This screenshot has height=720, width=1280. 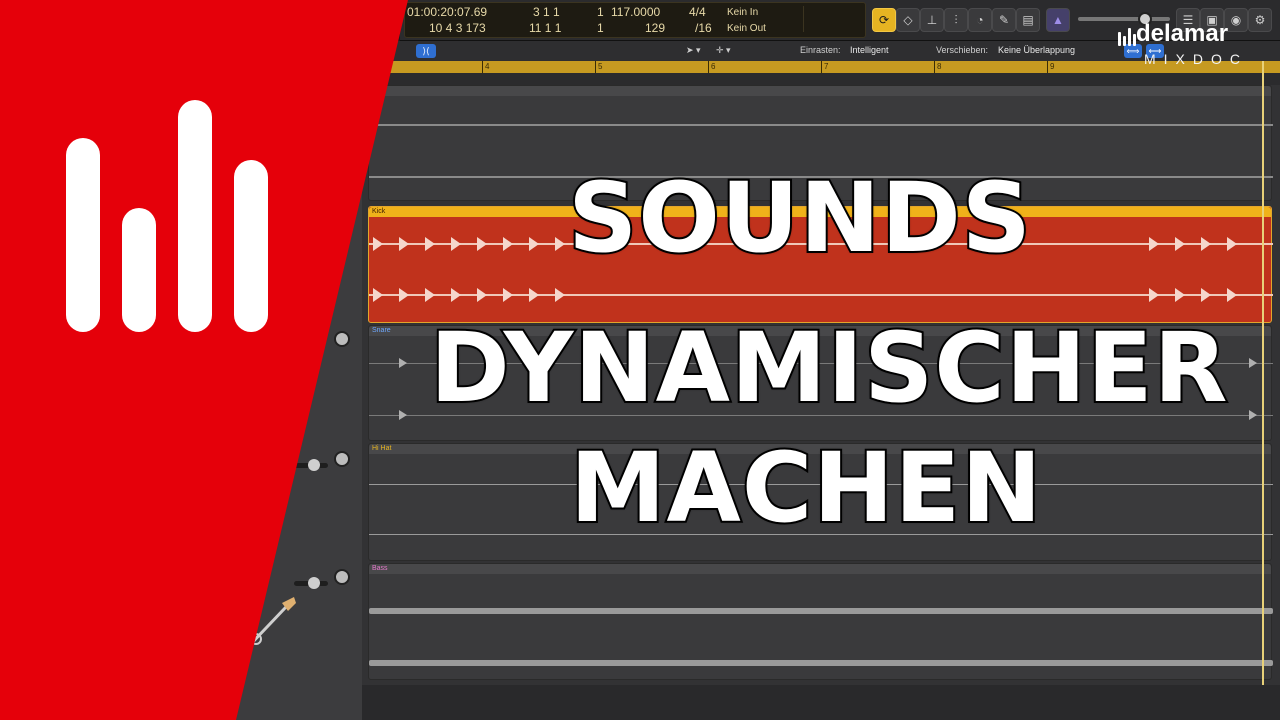 I want to click on headline-line-3: MACHEN, so click(x=806, y=488).